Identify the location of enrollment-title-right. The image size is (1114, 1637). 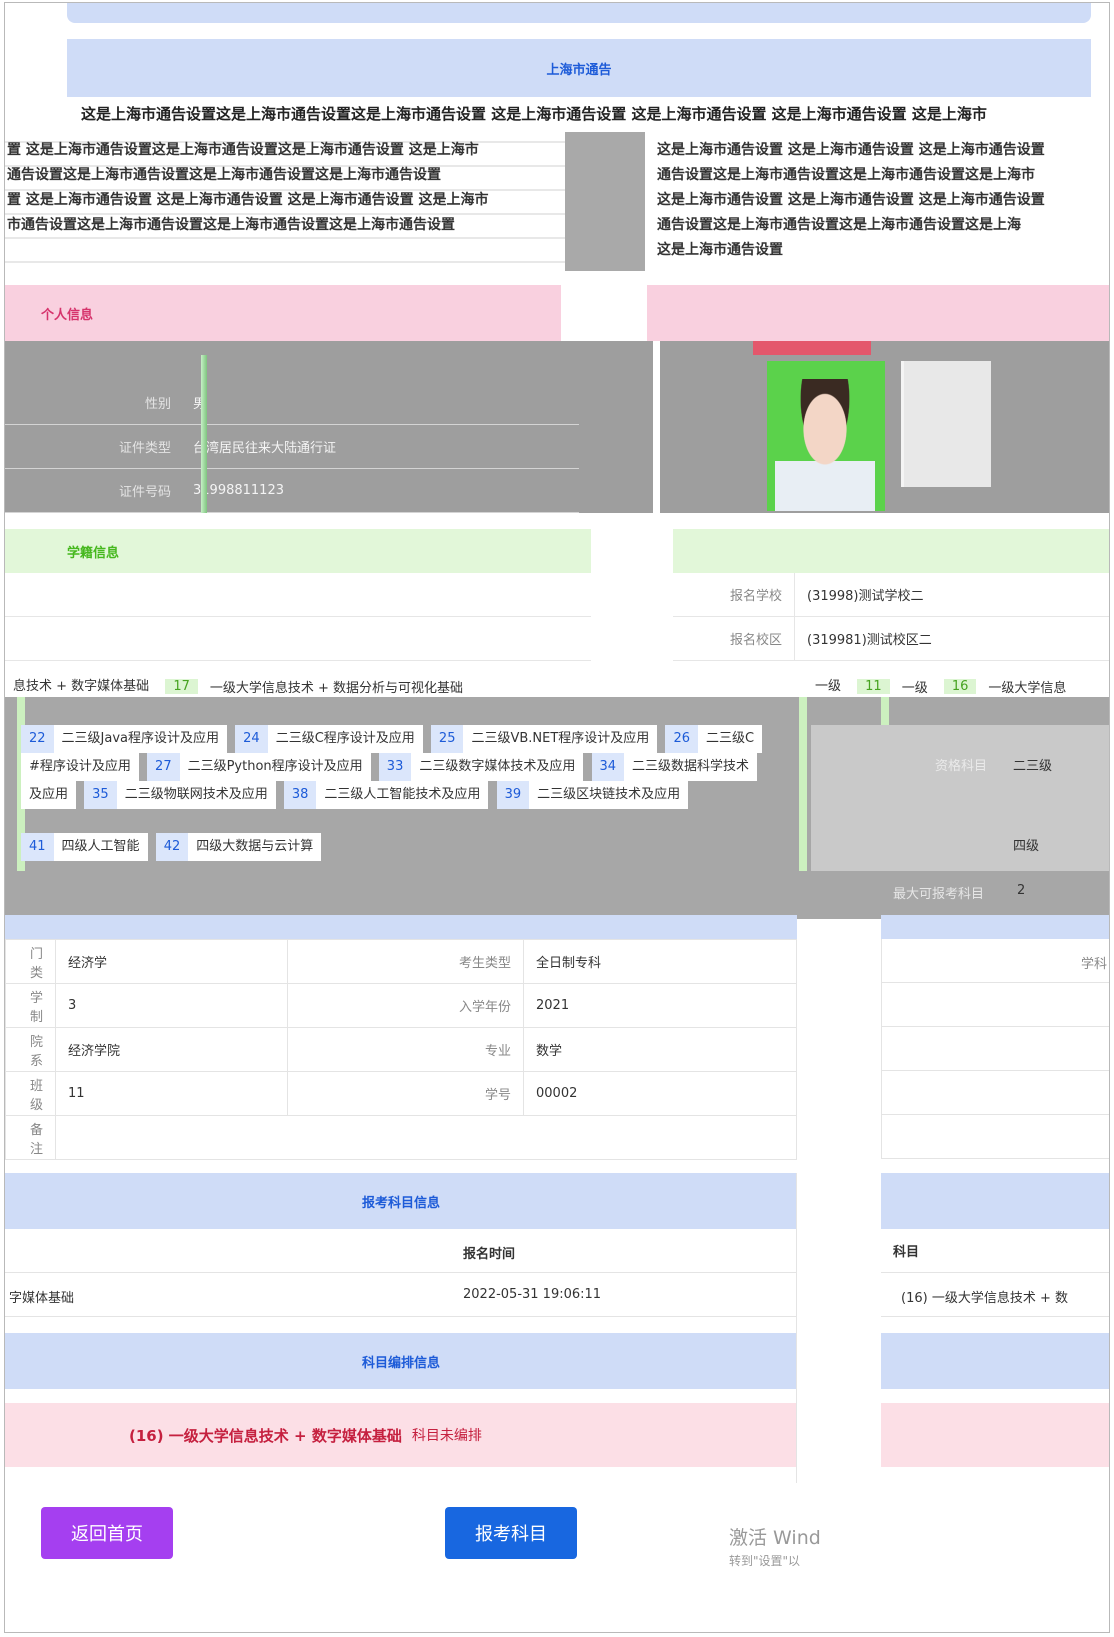
(891, 551).